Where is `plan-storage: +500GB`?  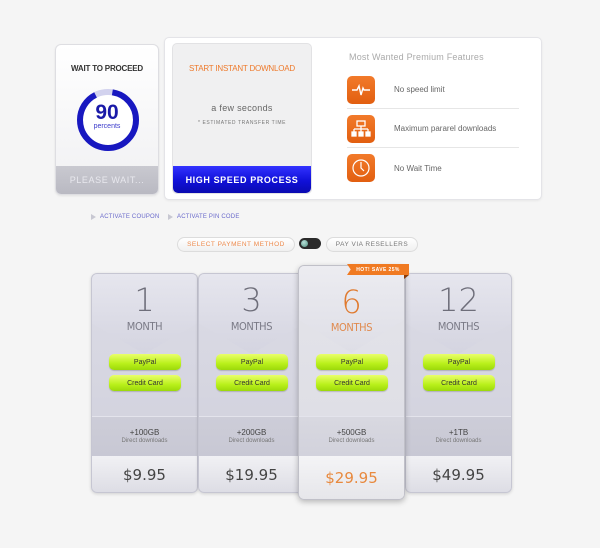 plan-storage: +500GB is located at coordinates (351, 432).